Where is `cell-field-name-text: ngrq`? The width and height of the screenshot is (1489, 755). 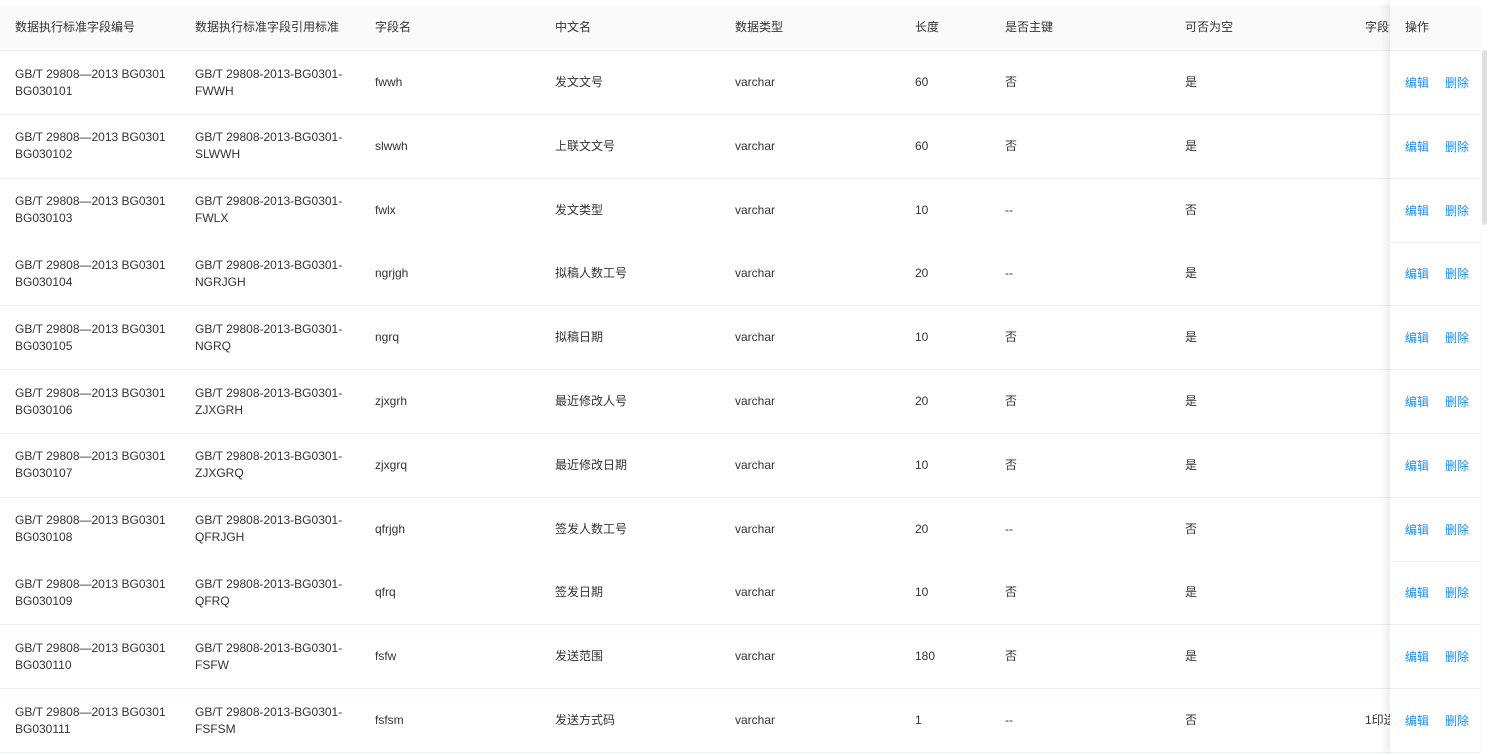
cell-field-name-text: ngrq is located at coordinates (387, 337).